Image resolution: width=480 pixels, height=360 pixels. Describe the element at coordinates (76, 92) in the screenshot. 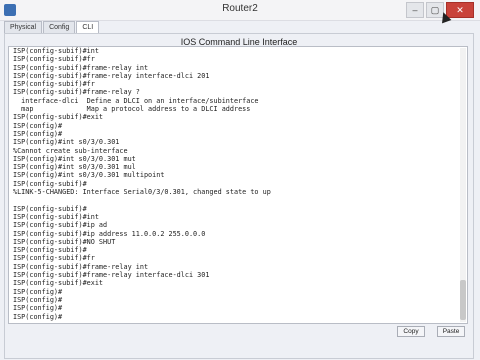

I see `terminal-line: ISP(config-subif)#frame-relay ?` at that location.